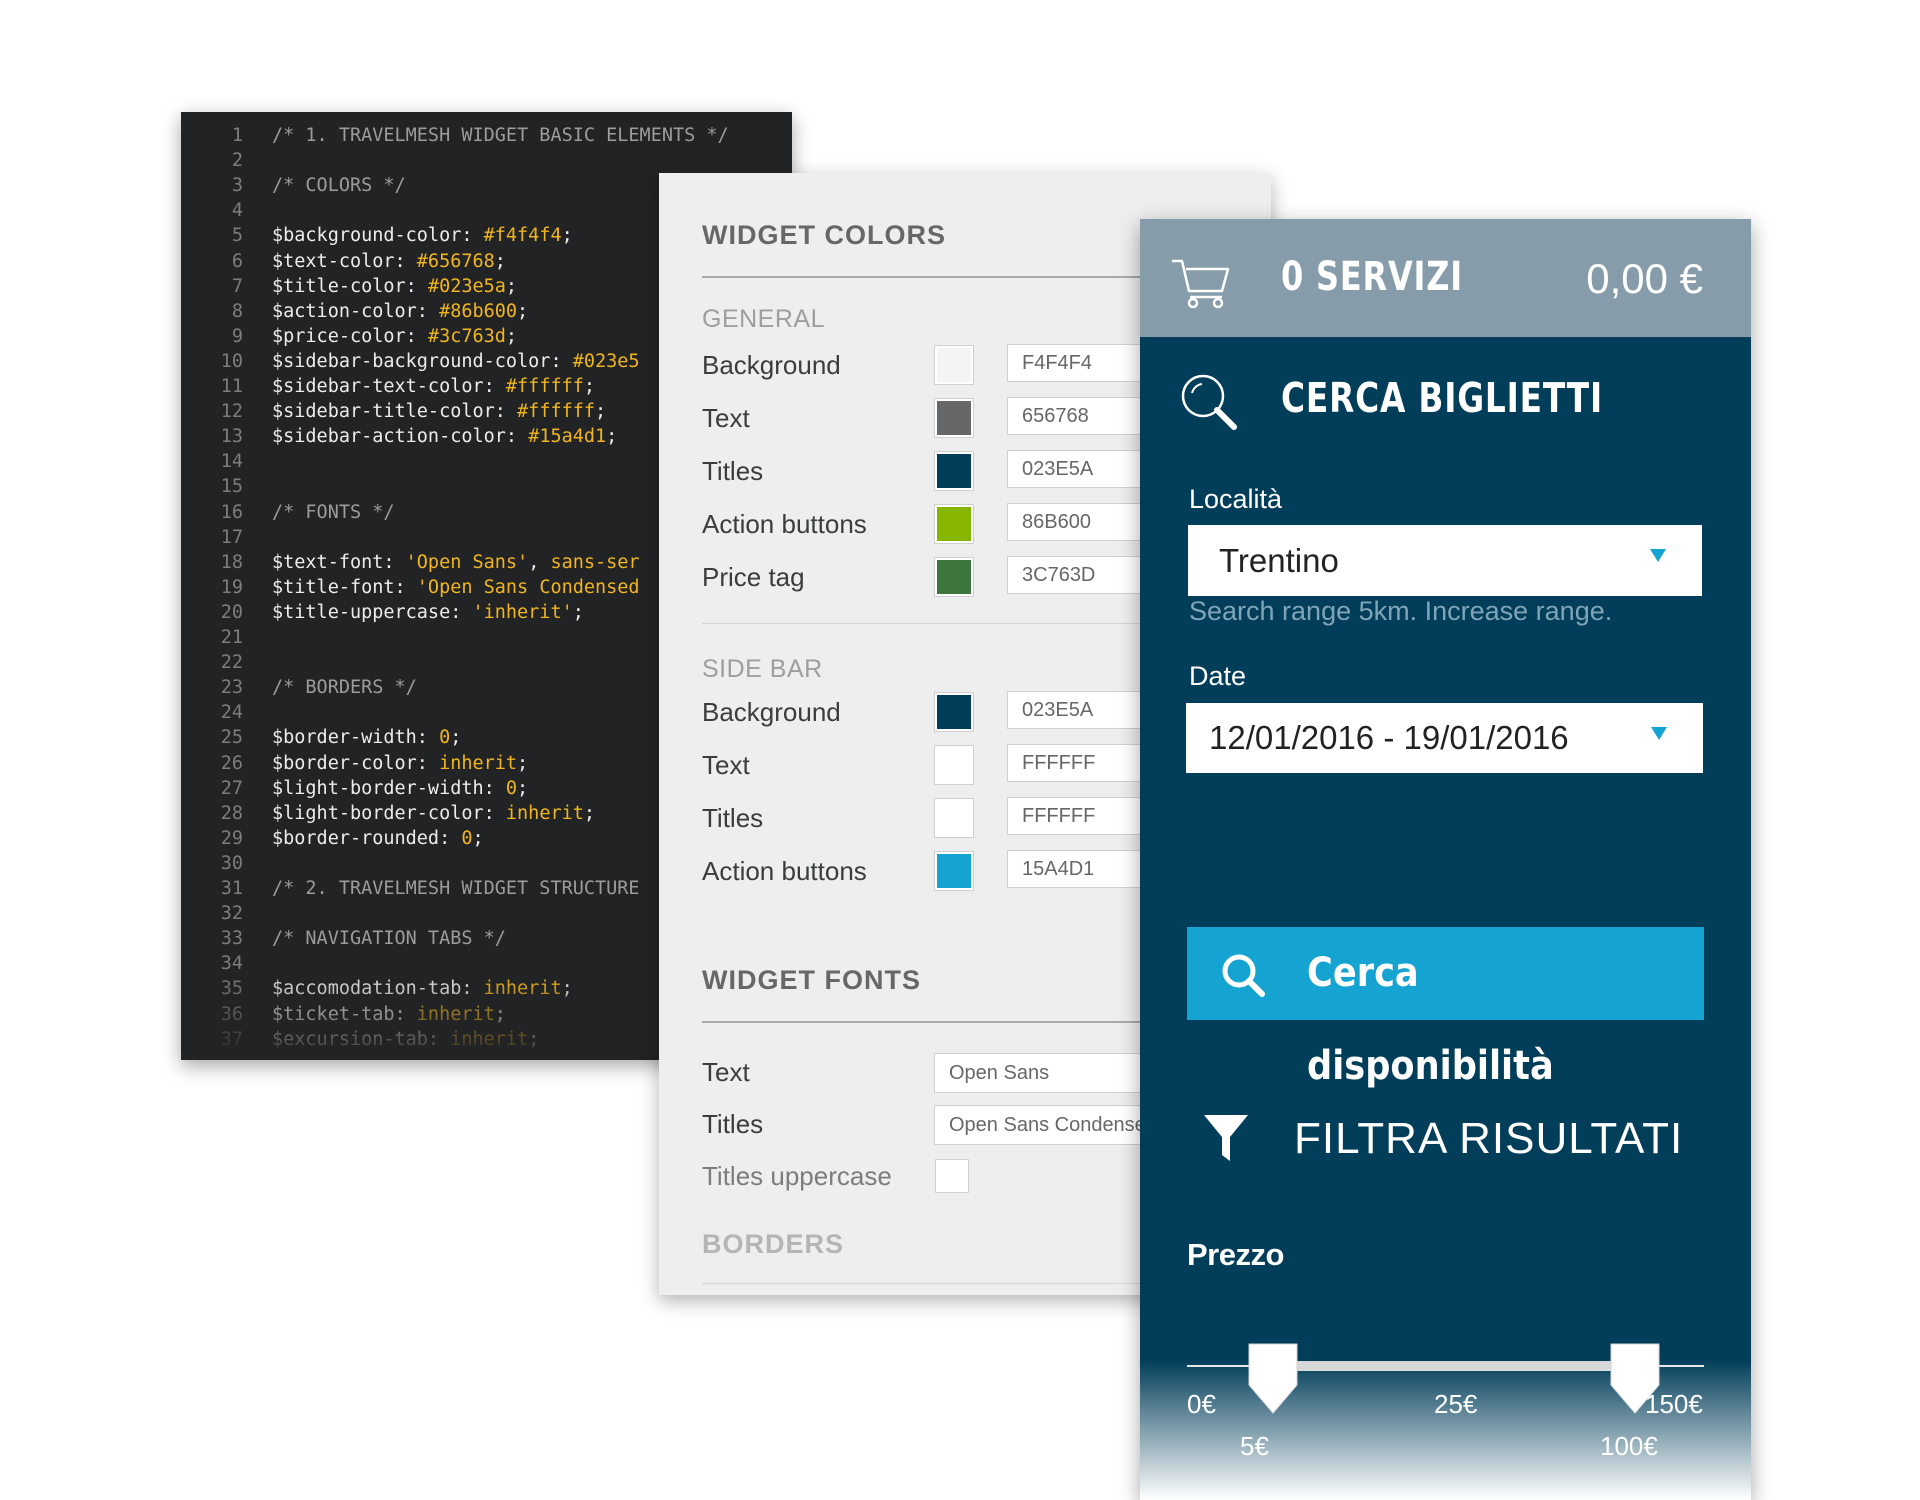  Describe the element at coordinates (1445, 1008) in the screenshot. I see `check-availability-button: Cerca disponibilità` at that location.